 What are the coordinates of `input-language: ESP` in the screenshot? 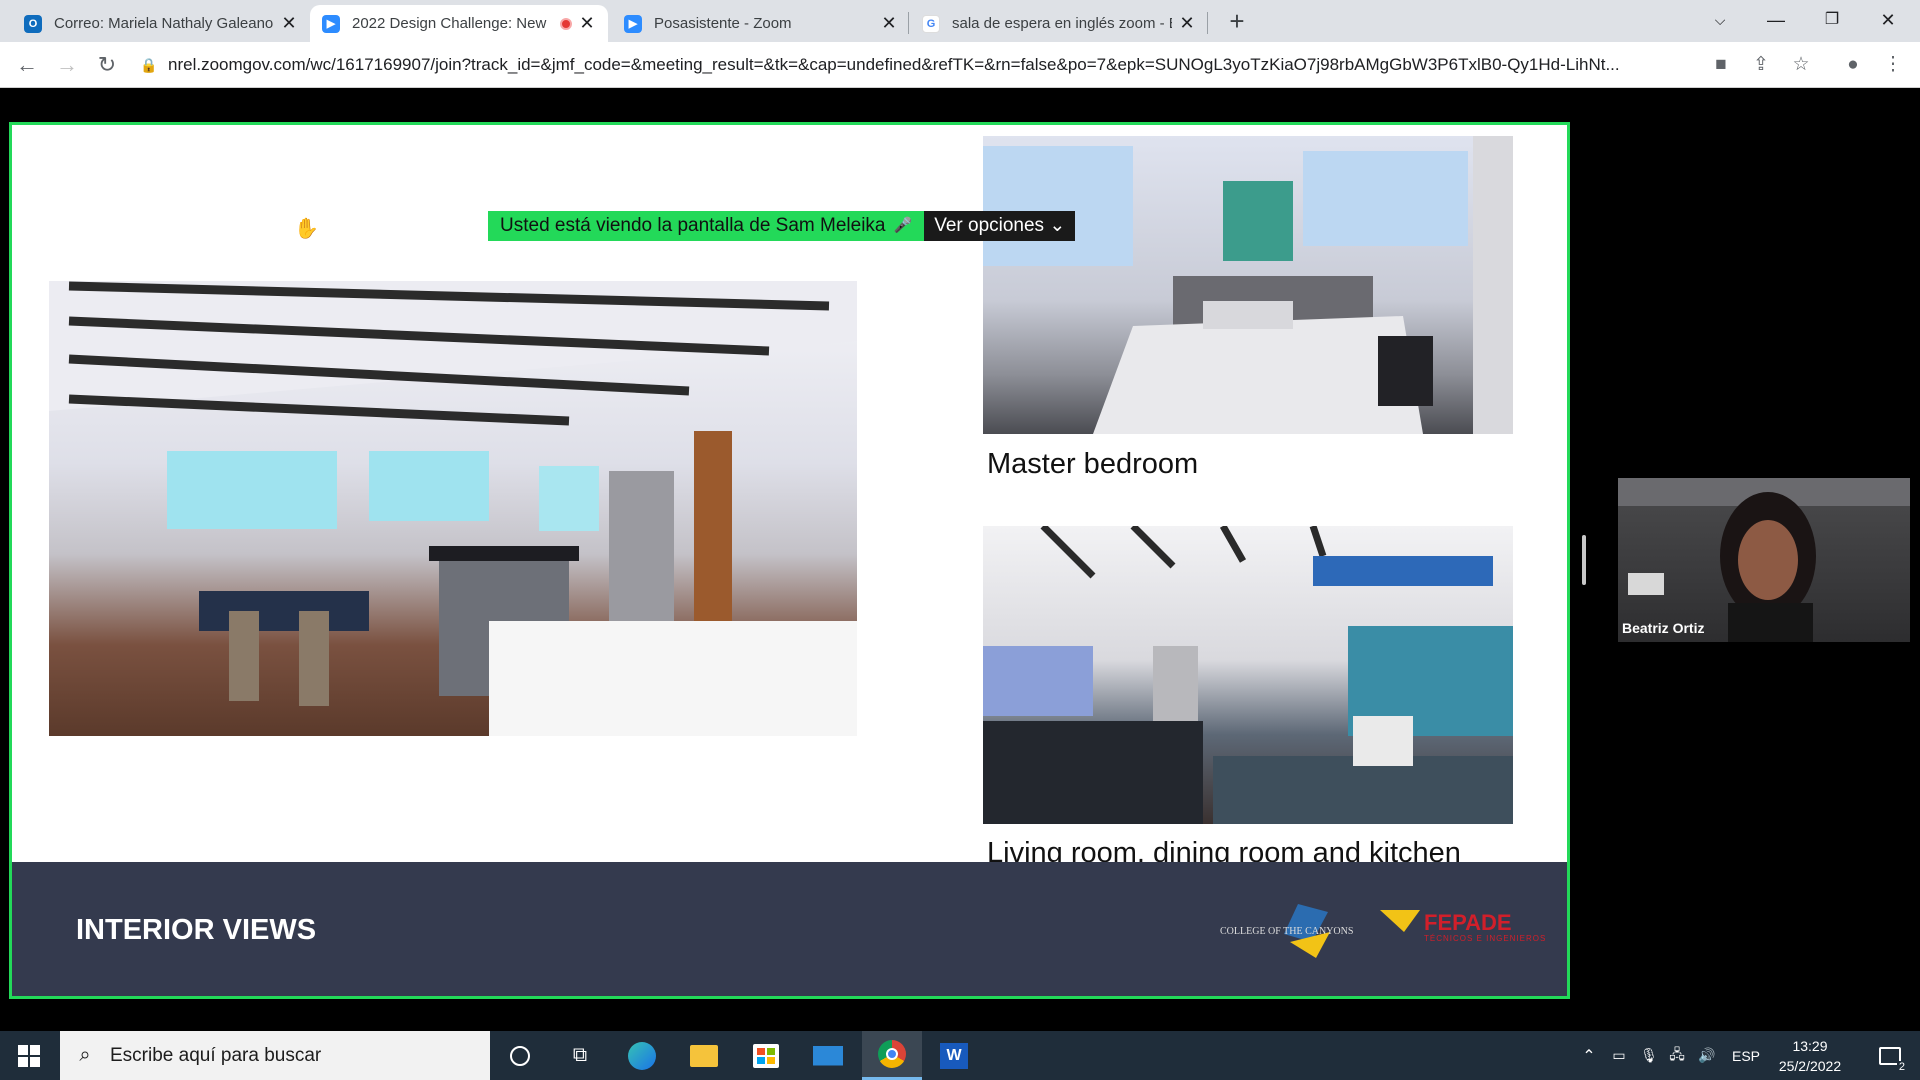 It's located at (1746, 1055).